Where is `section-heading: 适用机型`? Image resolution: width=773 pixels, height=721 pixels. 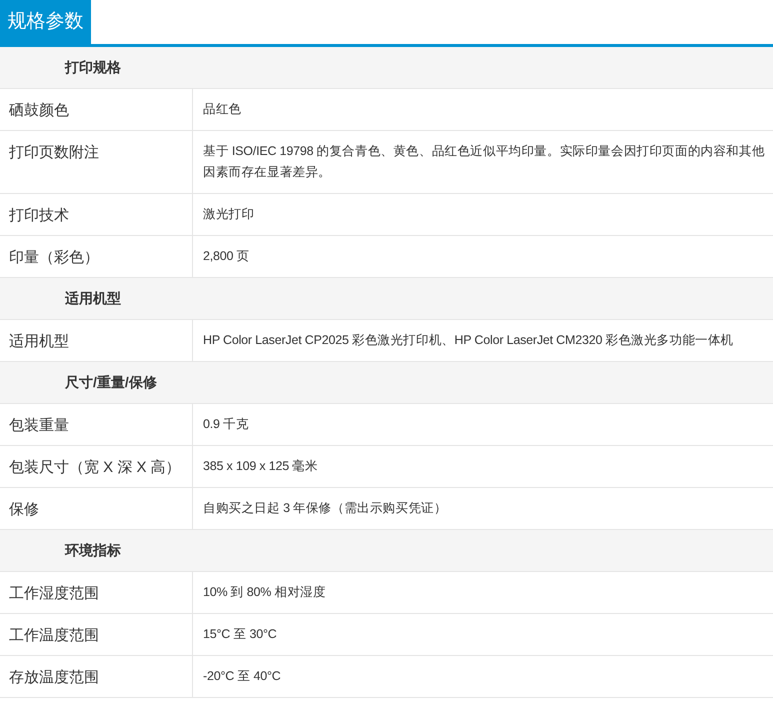 section-heading: 适用机型 is located at coordinates (93, 298).